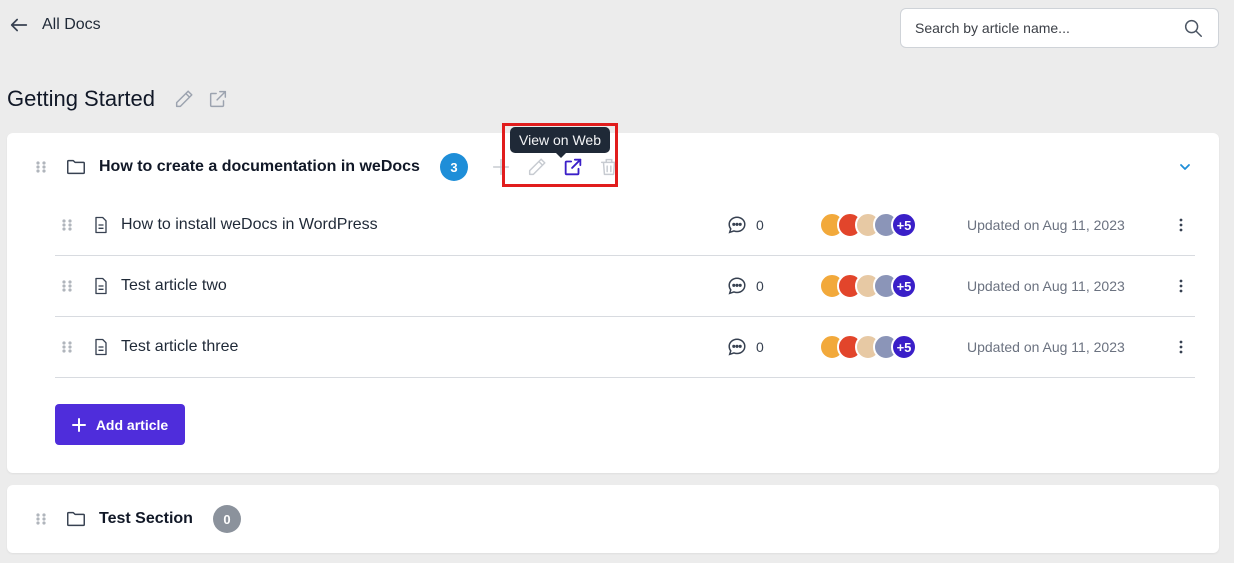  What do you see at coordinates (453, 167) in the screenshot?
I see `article-count-badge: 3` at bounding box center [453, 167].